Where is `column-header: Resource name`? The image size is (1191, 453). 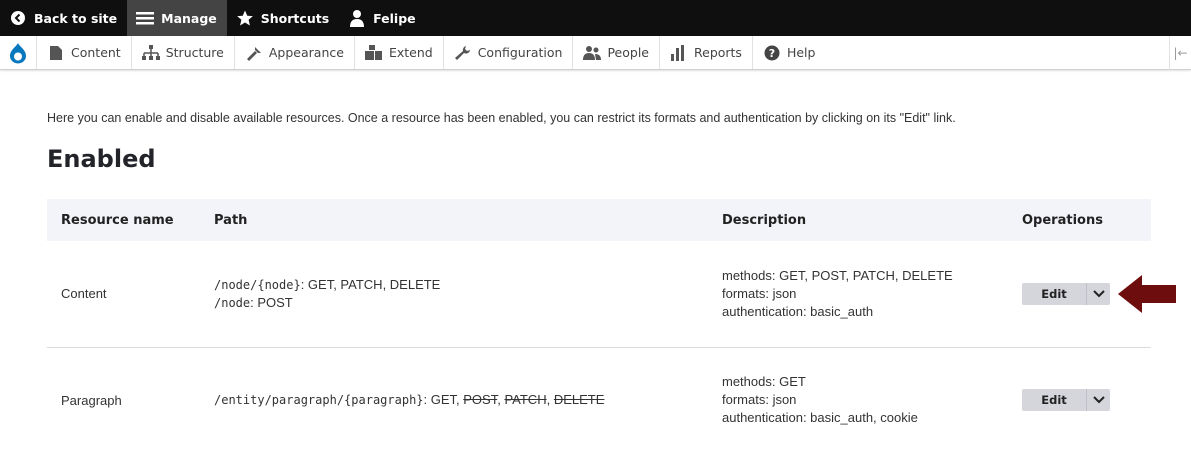 column-header: Resource name is located at coordinates (117, 220).